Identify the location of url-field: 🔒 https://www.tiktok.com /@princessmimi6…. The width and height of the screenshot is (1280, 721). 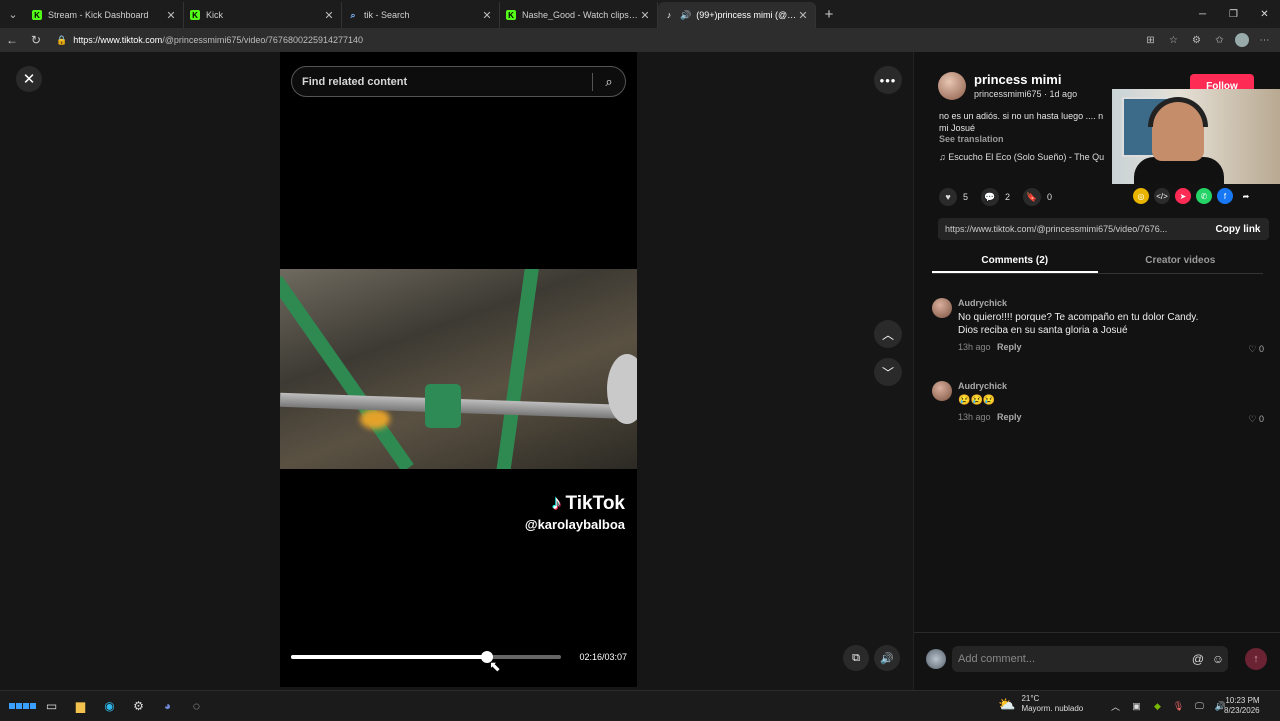
(593, 40).